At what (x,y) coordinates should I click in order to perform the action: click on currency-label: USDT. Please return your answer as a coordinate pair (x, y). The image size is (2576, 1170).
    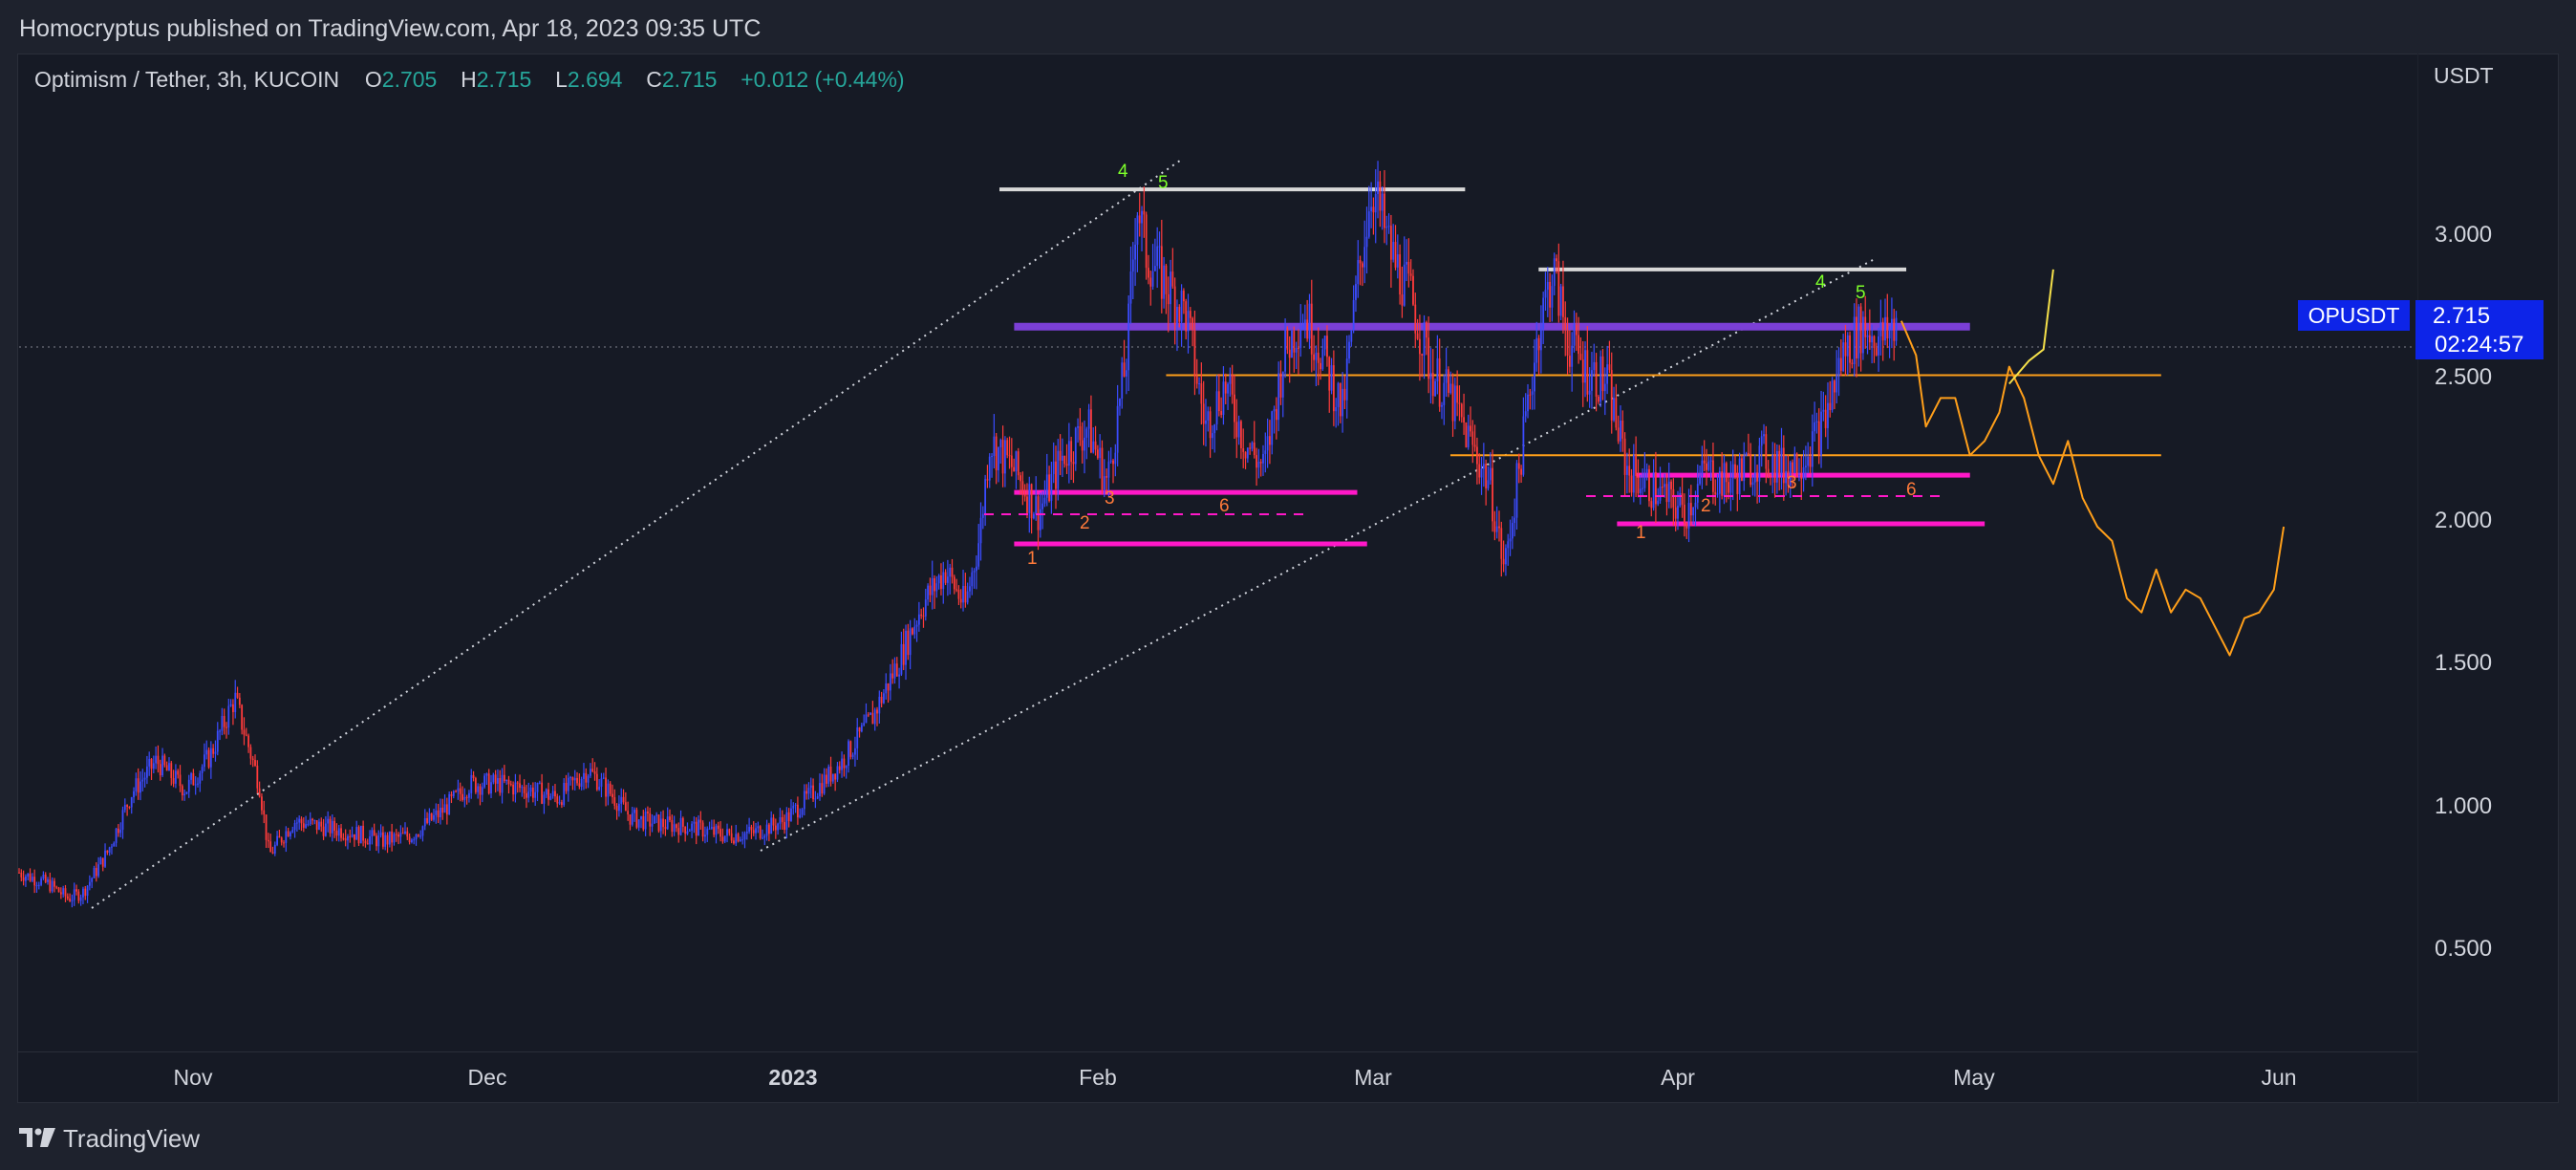
    Looking at the image, I should click on (2464, 76).